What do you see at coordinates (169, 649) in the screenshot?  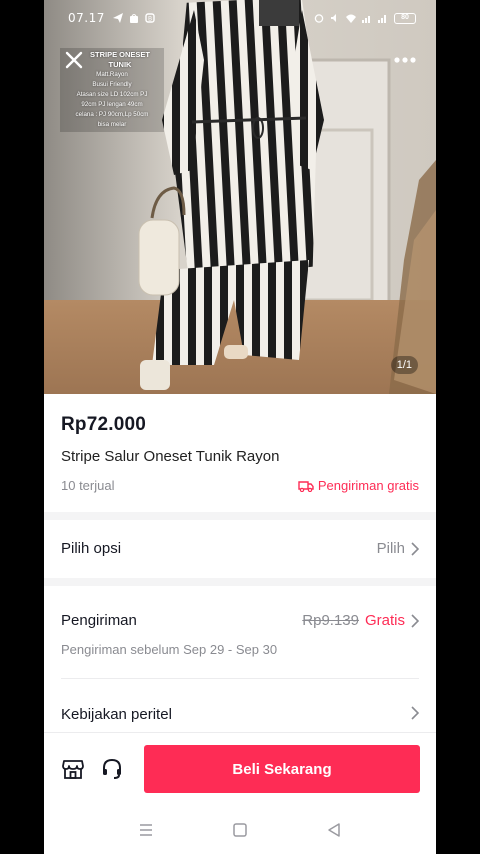 I see `shipping-estimate: Pengiriman sebelum Sep 29 - Sep 30` at bounding box center [169, 649].